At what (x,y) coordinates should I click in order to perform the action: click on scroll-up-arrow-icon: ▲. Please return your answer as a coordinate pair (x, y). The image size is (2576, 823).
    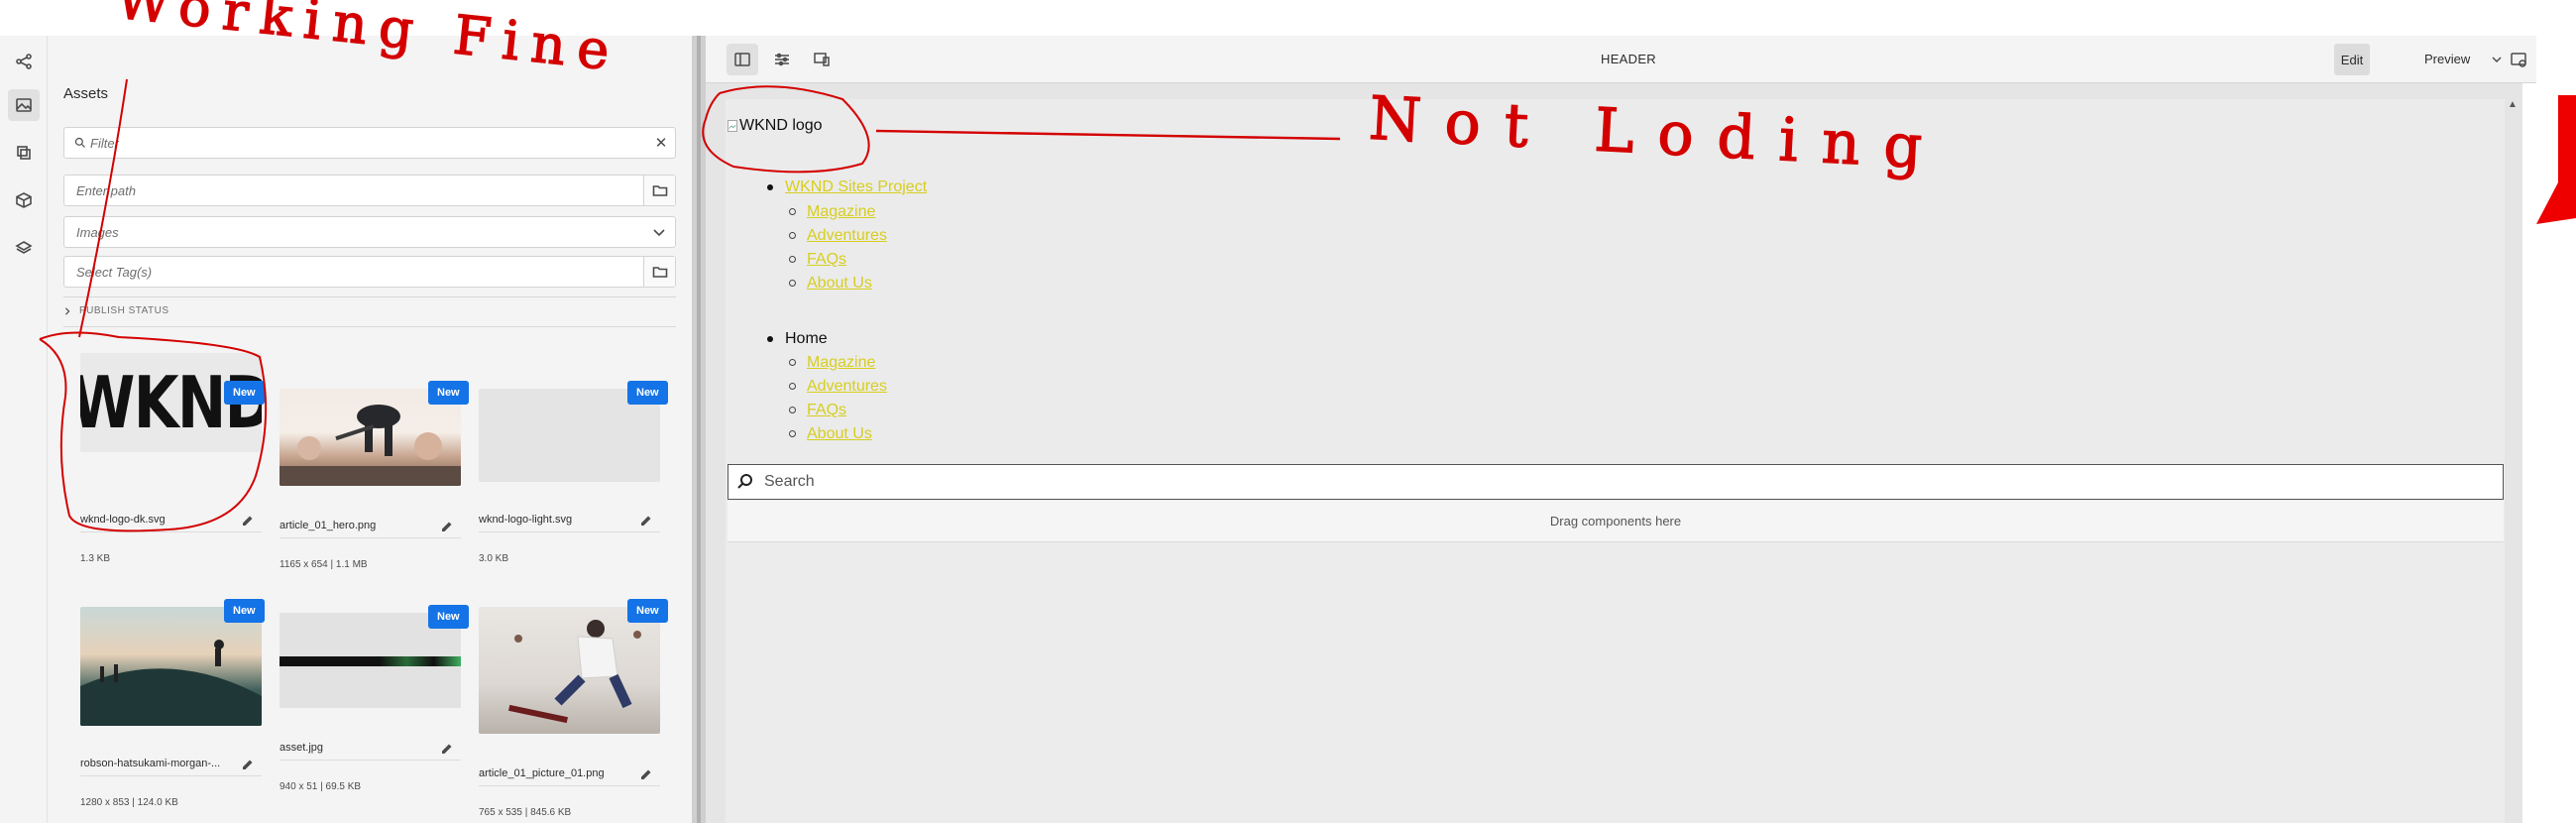
    Looking at the image, I should click on (2512, 107).